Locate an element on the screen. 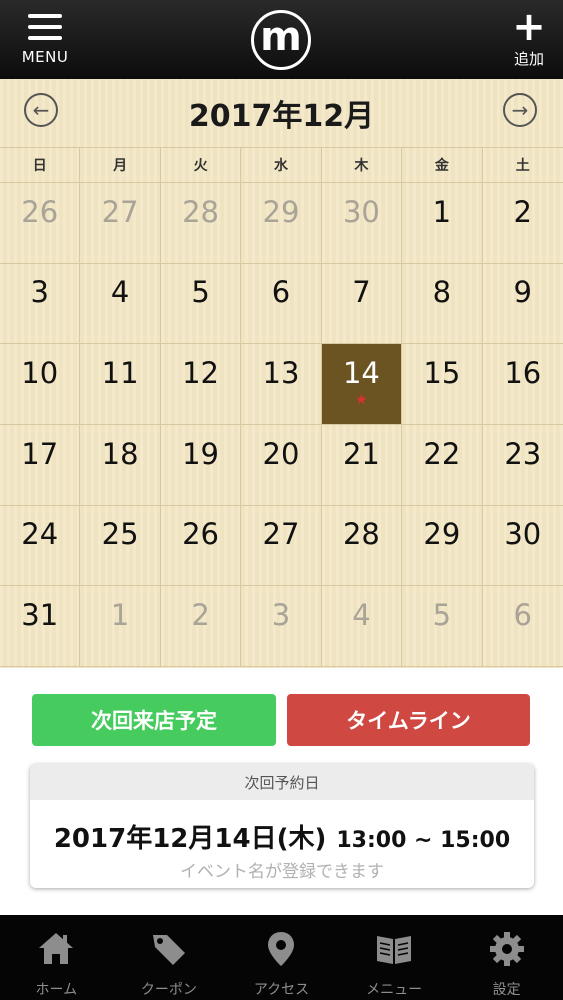 This screenshot has height=1000, width=563. timeline-button: タイムライン is located at coordinates (408, 720).